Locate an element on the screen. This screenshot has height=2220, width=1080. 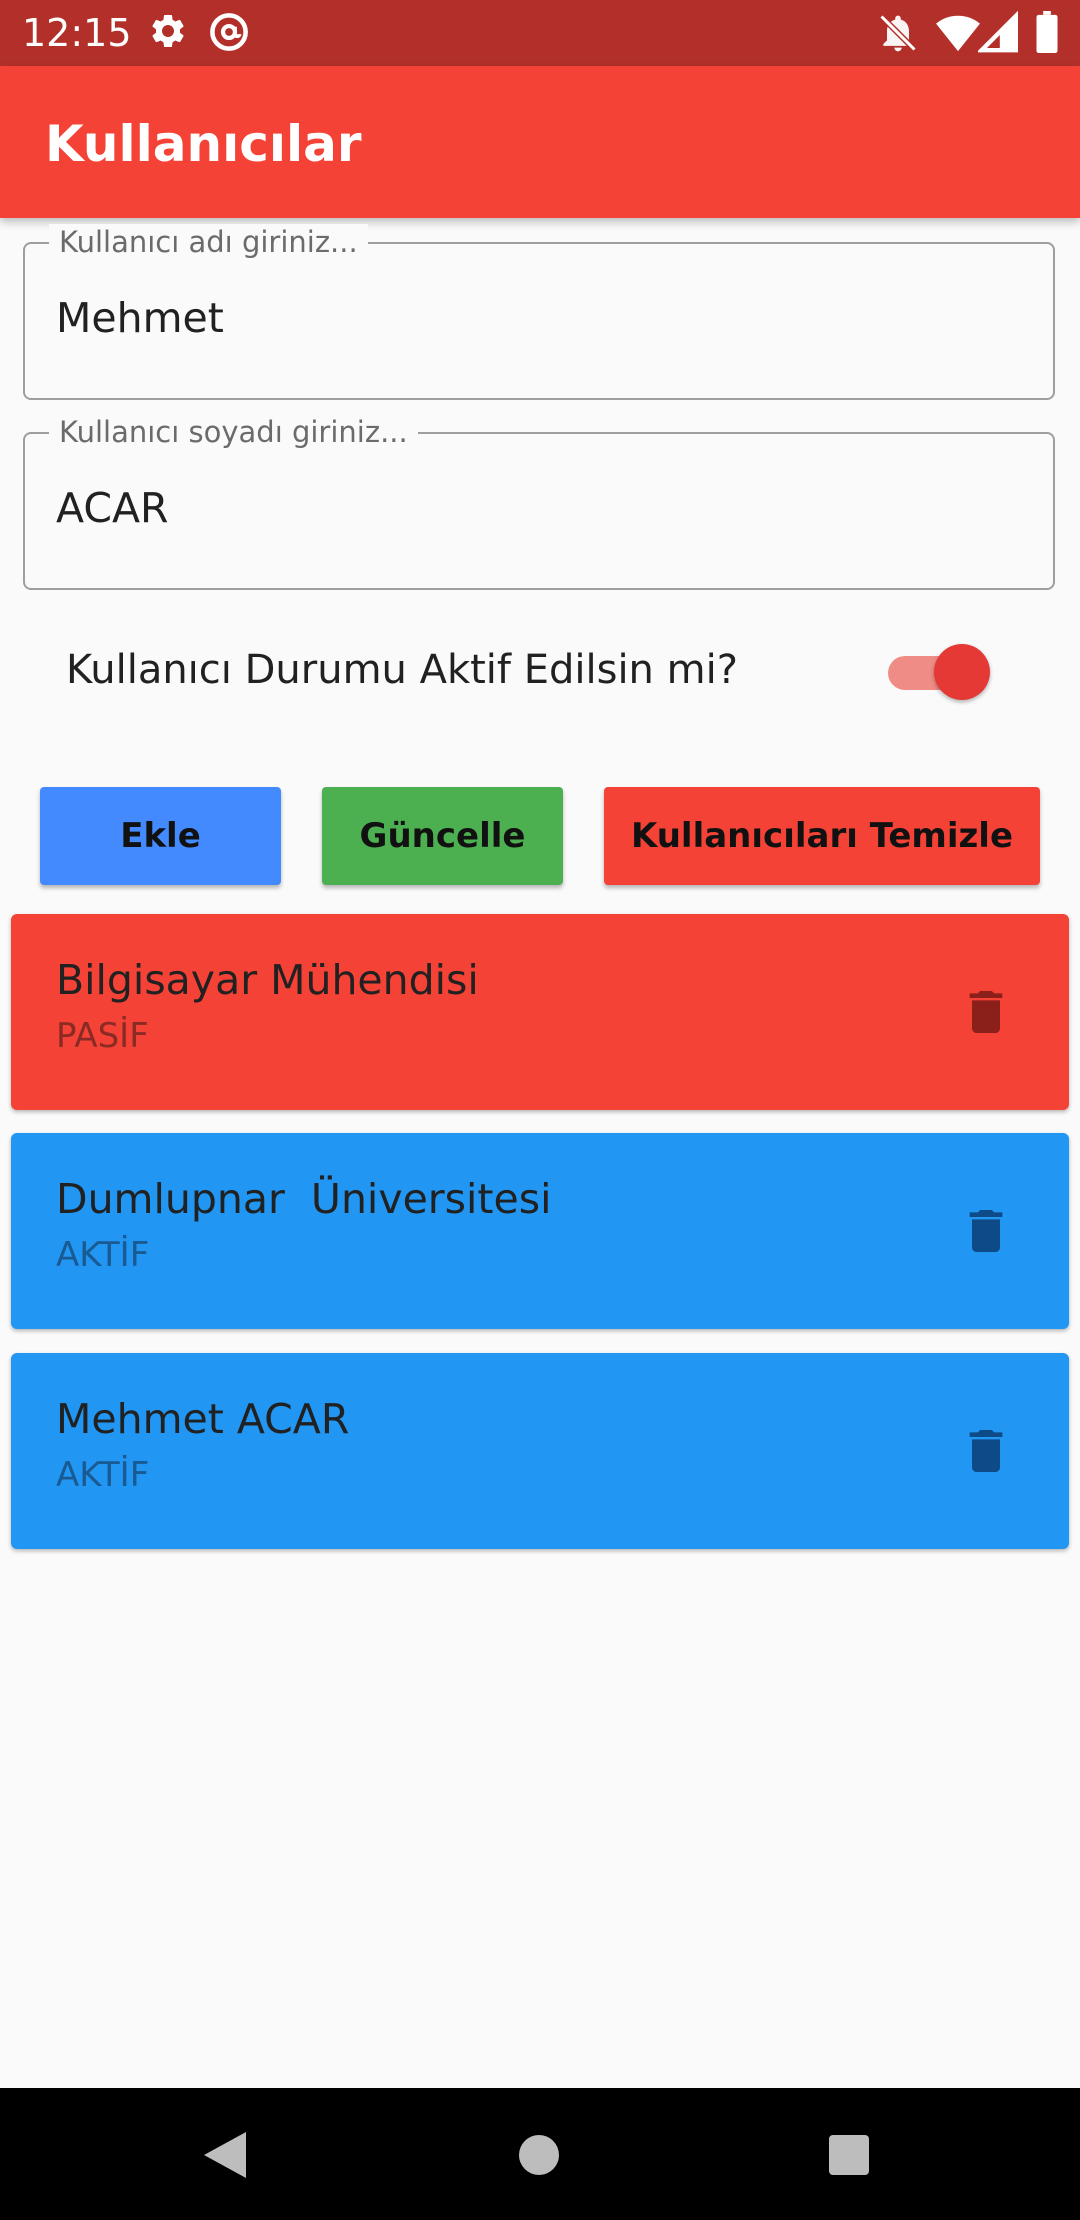
active-switch-label: Kullanıcı Durumu Aktif Edilsin mi? is located at coordinates (402, 670).